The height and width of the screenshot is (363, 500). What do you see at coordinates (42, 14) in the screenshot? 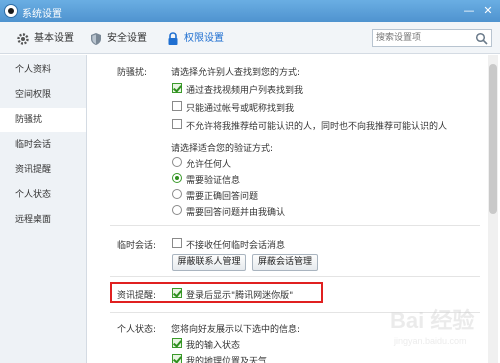
I see `window-title: 系统设置` at bounding box center [42, 14].